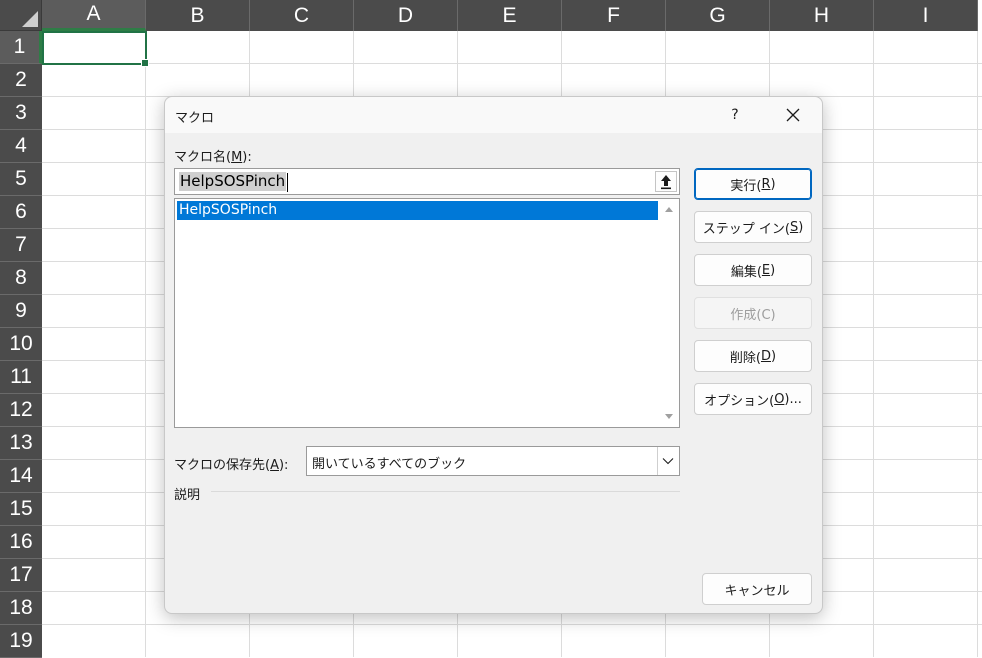 This screenshot has height=658, width=982. I want to click on row-header-17: 17, so click(21, 575).